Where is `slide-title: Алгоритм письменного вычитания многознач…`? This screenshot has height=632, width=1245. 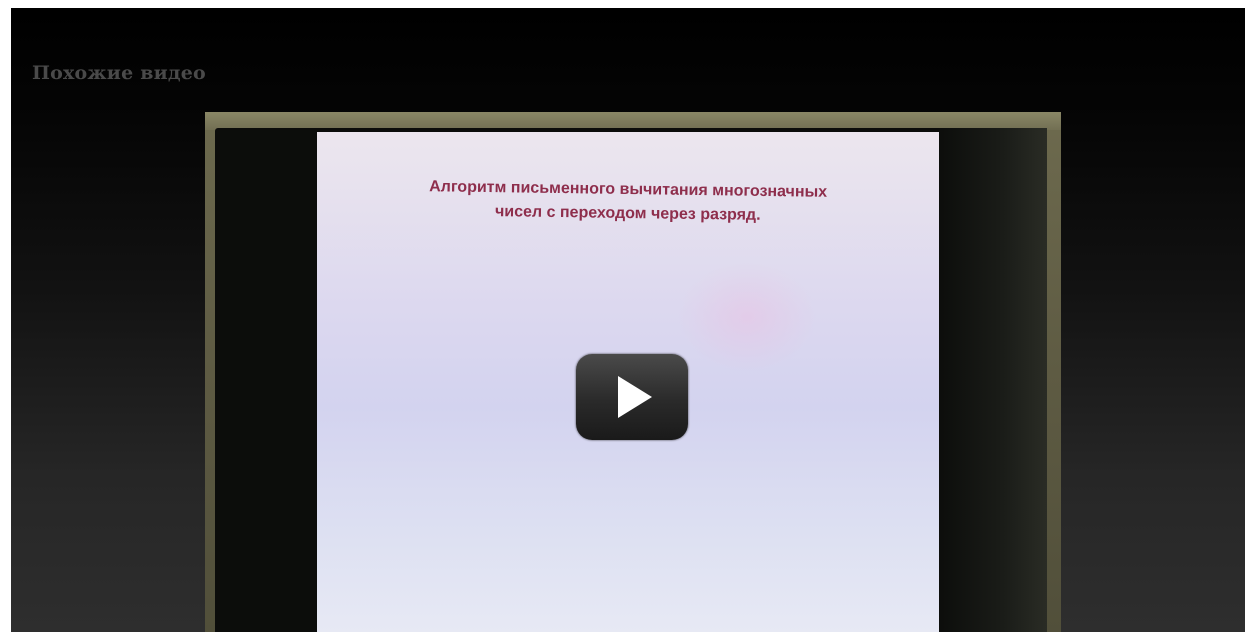
slide-title: Алгоритм письменного вычитания многознач… is located at coordinates (628, 202).